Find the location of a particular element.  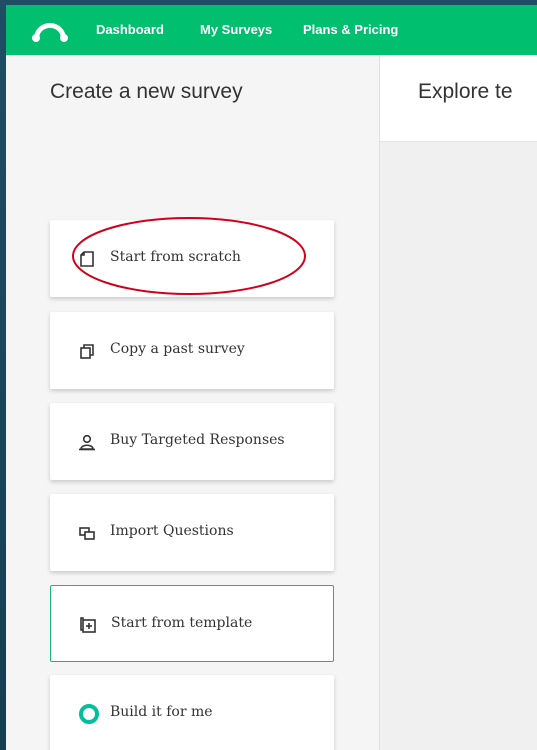

option-label: Build it for me is located at coordinates (161, 712).